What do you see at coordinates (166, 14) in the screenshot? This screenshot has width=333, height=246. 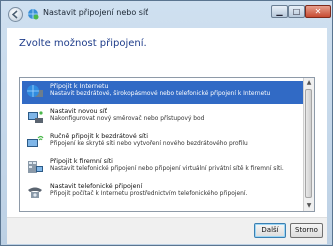 I see `title-bar: Nastavit připojení nebo síť ▁ □ ✕` at bounding box center [166, 14].